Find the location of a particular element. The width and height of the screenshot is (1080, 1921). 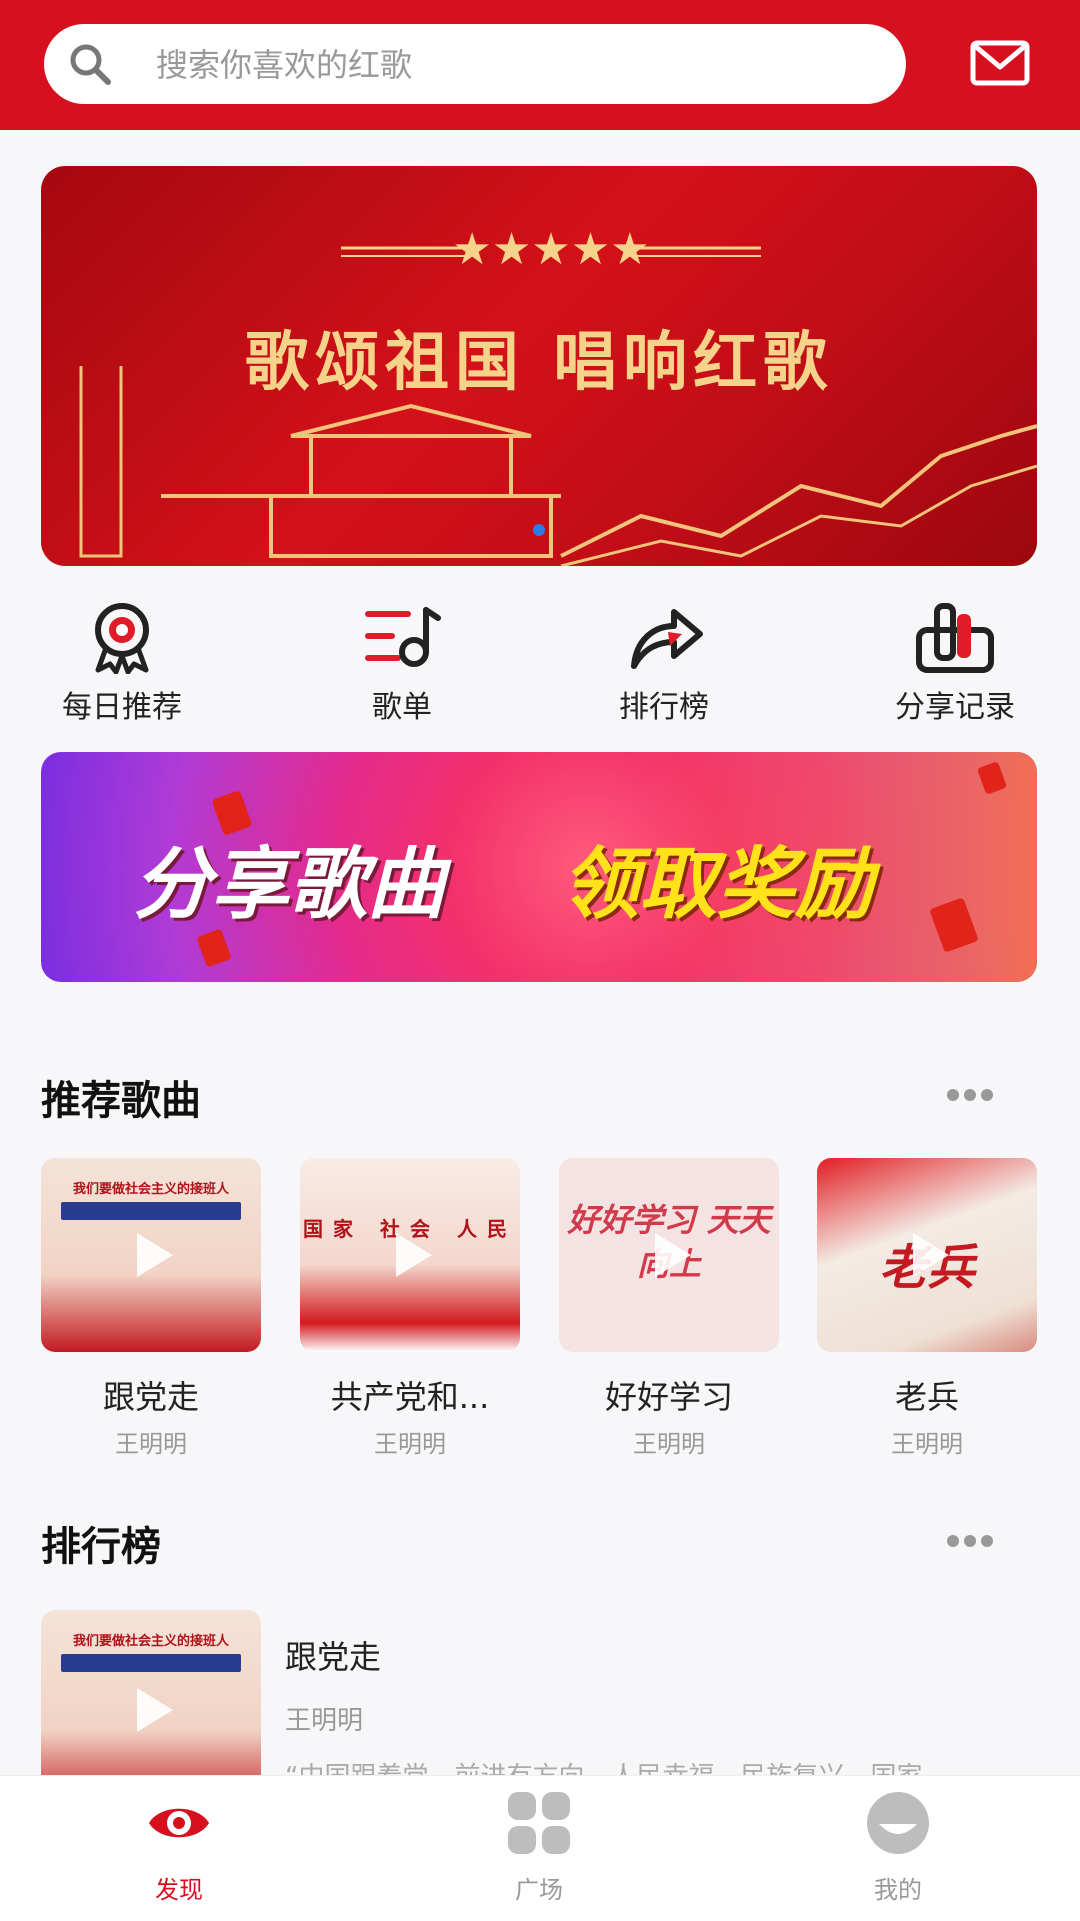

thumbs-up-icon is located at coordinates (955, 638).